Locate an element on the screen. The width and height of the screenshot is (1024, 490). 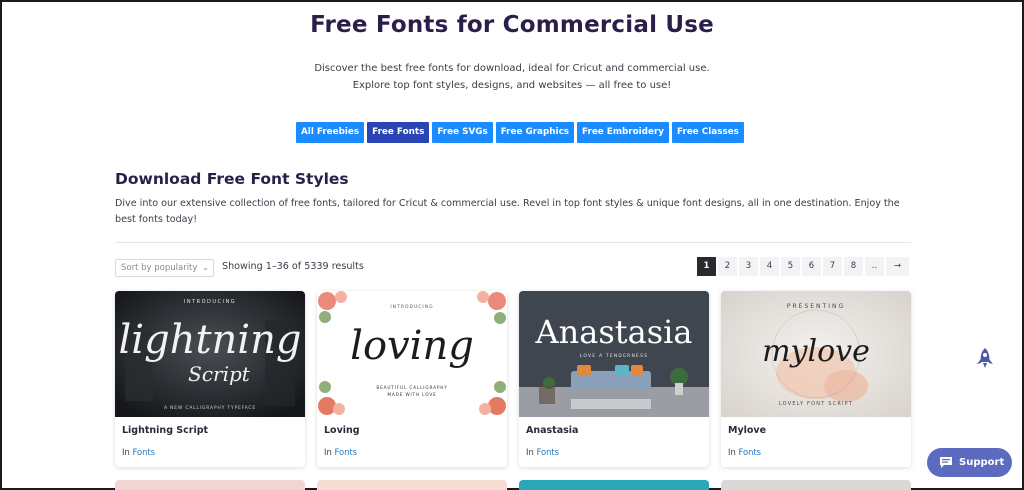
page-link-1: 1 is located at coordinates (706, 266).